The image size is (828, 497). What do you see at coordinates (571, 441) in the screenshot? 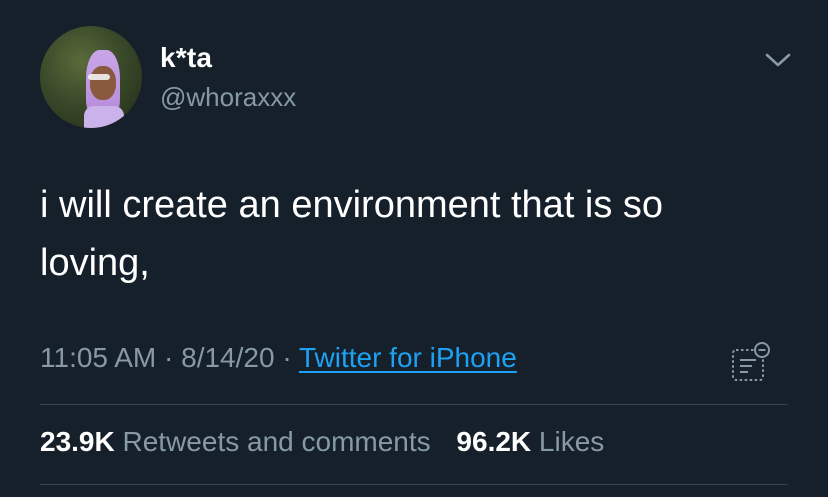
I see `likes-label: Likes` at bounding box center [571, 441].